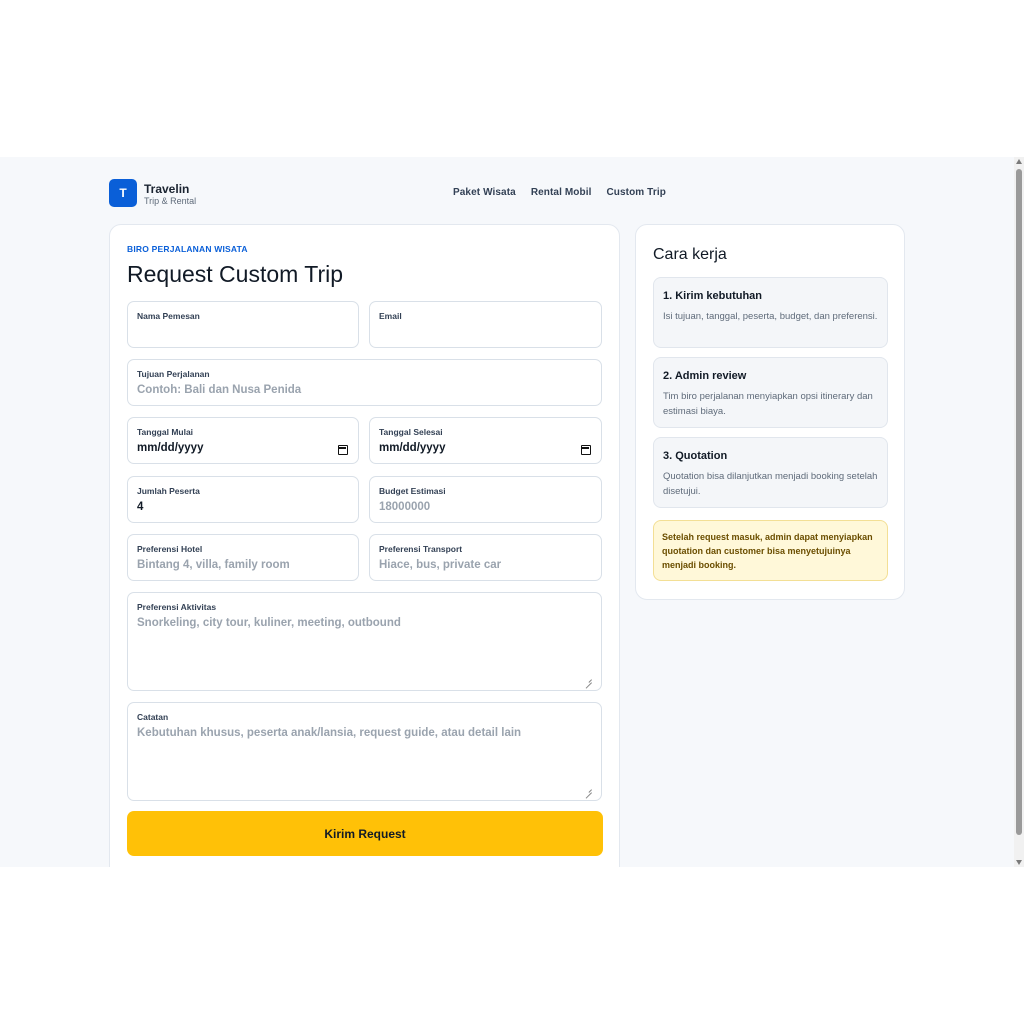  I want to click on tanggal-selesai-label: Tanggal Selesai, so click(411, 432).